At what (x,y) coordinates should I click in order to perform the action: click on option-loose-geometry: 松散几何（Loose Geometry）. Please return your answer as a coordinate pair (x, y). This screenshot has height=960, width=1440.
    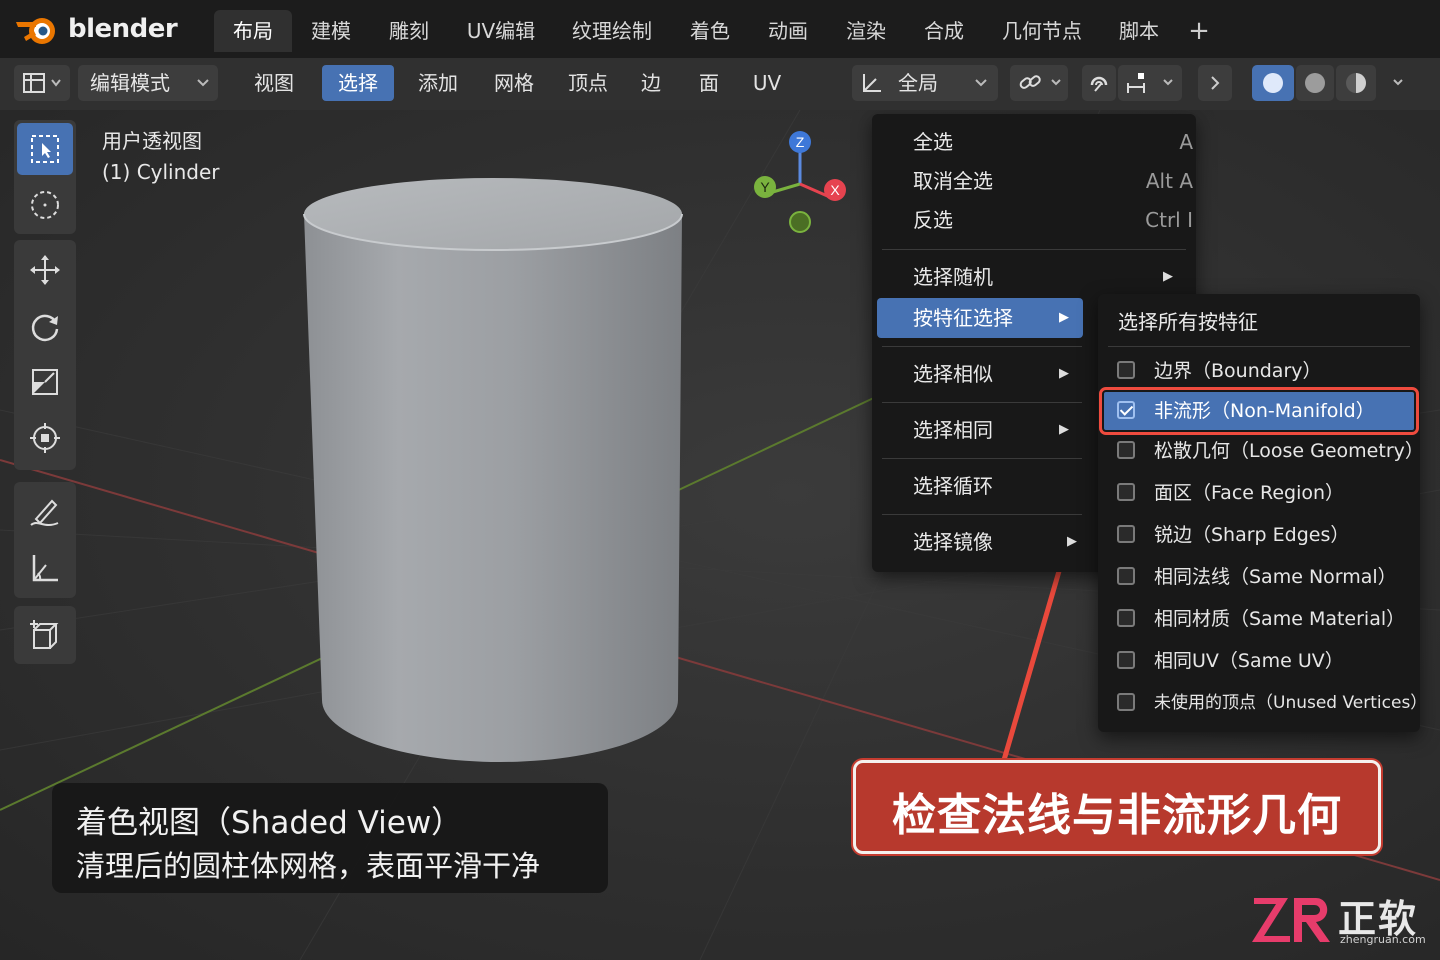
    Looking at the image, I should click on (1264, 451).